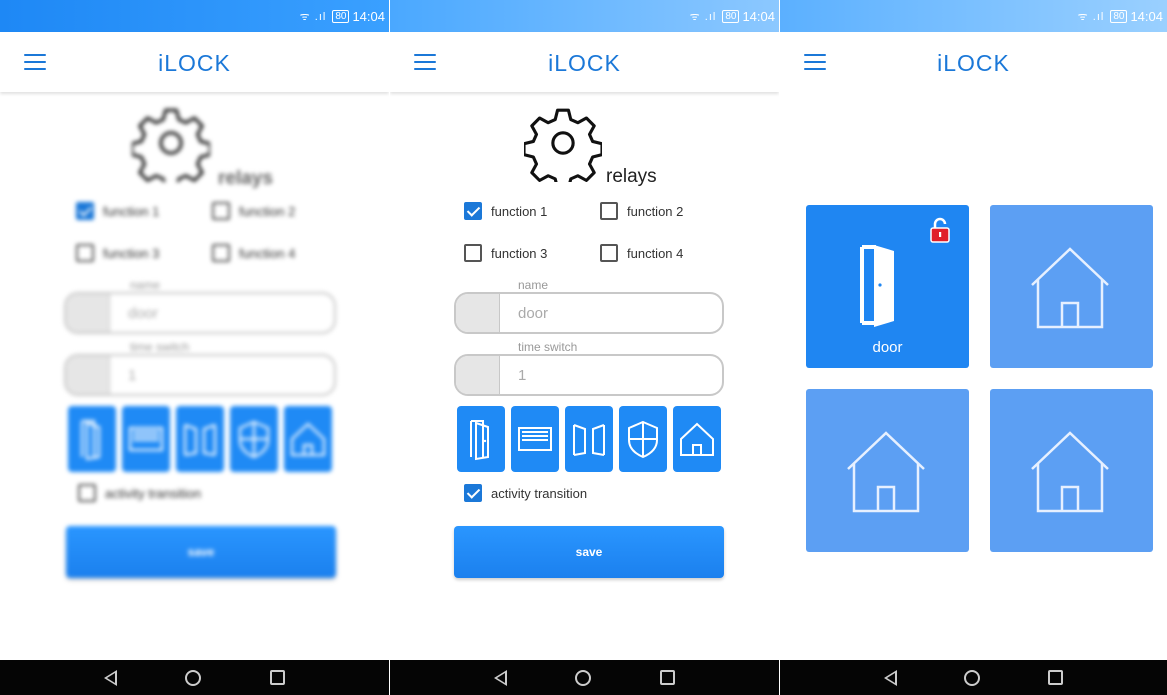  What do you see at coordinates (887, 347) in the screenshot?
I see `tile-label: door` at bounding box center [887, 347].